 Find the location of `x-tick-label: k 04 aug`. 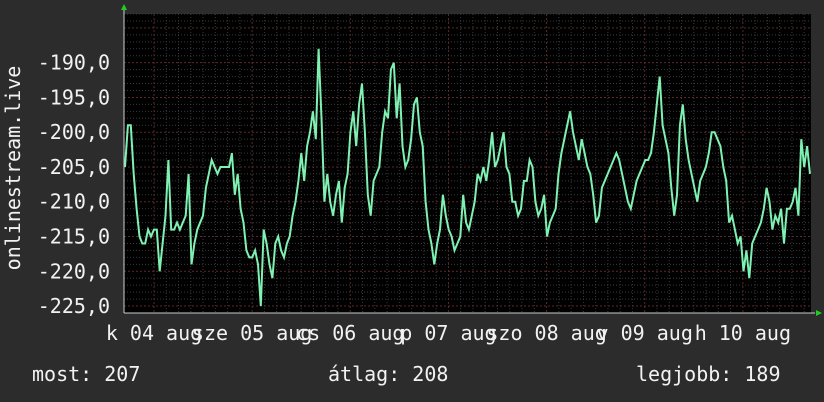

x-tick-label: k 04 aug is located at coordinates (154, 333).